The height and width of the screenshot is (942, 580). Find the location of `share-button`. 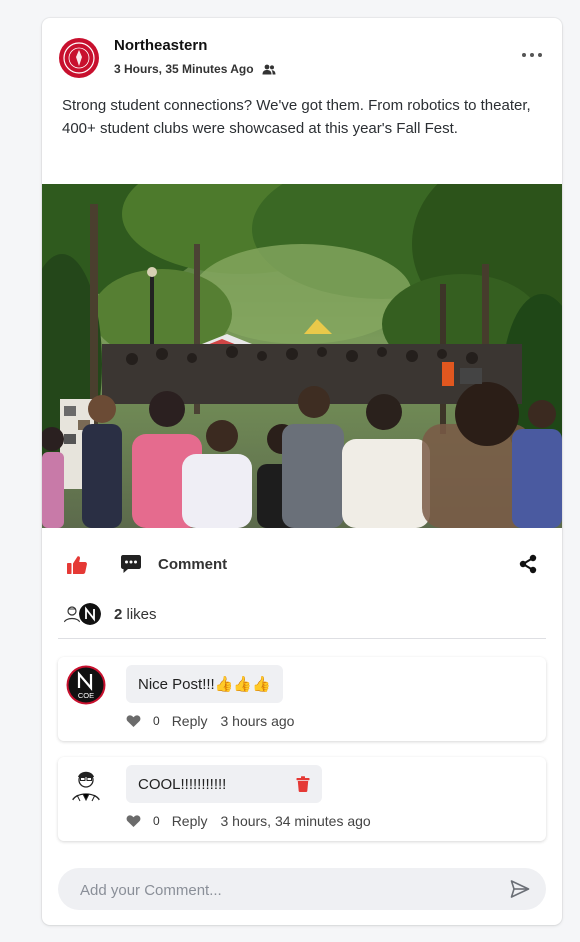

share-button is located at coordinates (528, 564).